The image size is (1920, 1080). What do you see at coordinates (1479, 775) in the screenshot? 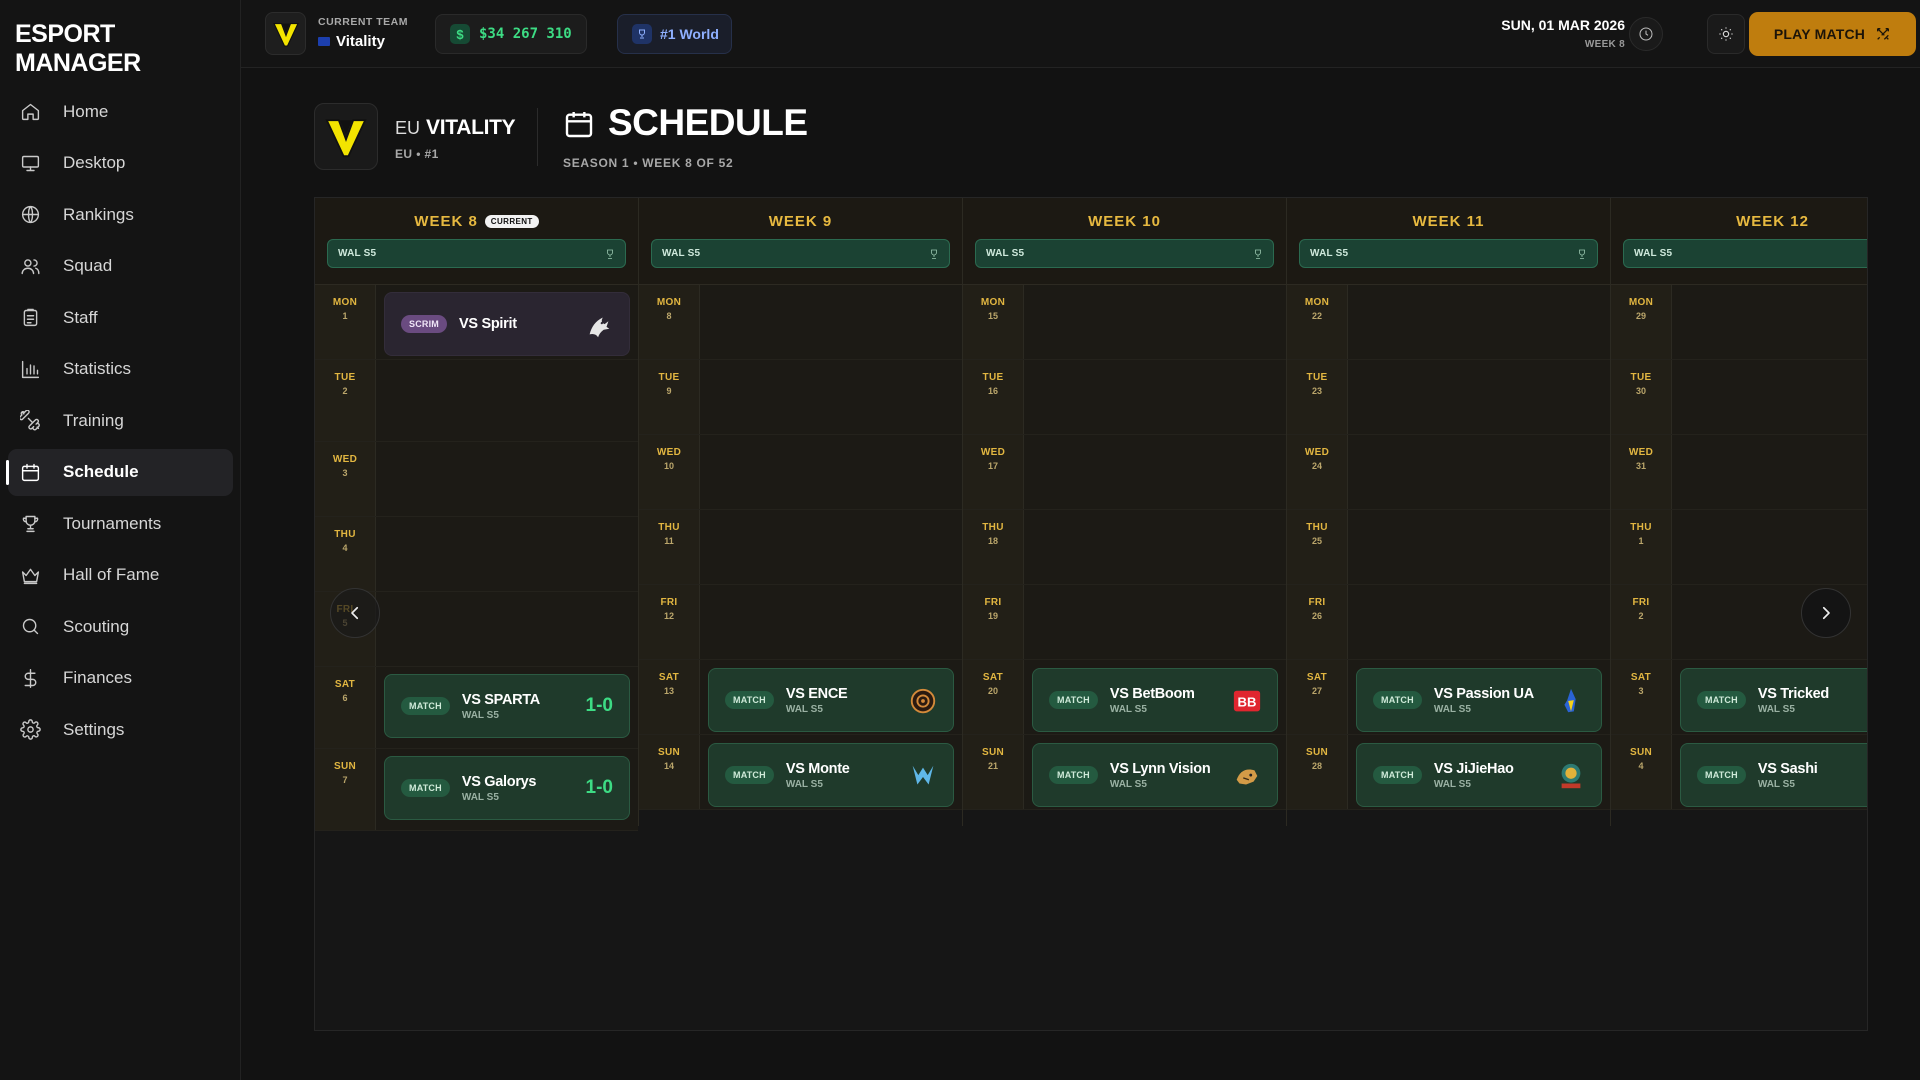
I see `match-card: MATCH VS JiJieHao WAL S5` at bounding box center [1479, 775].